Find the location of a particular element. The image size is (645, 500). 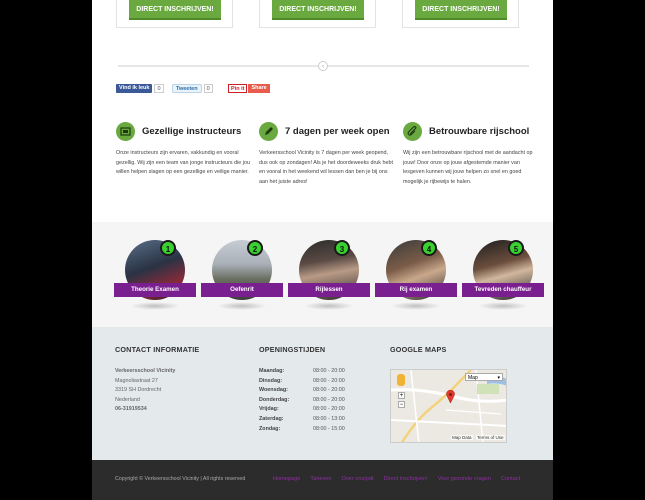

feature-title: 7 dagen per week open is located at coordinates (337, 131).